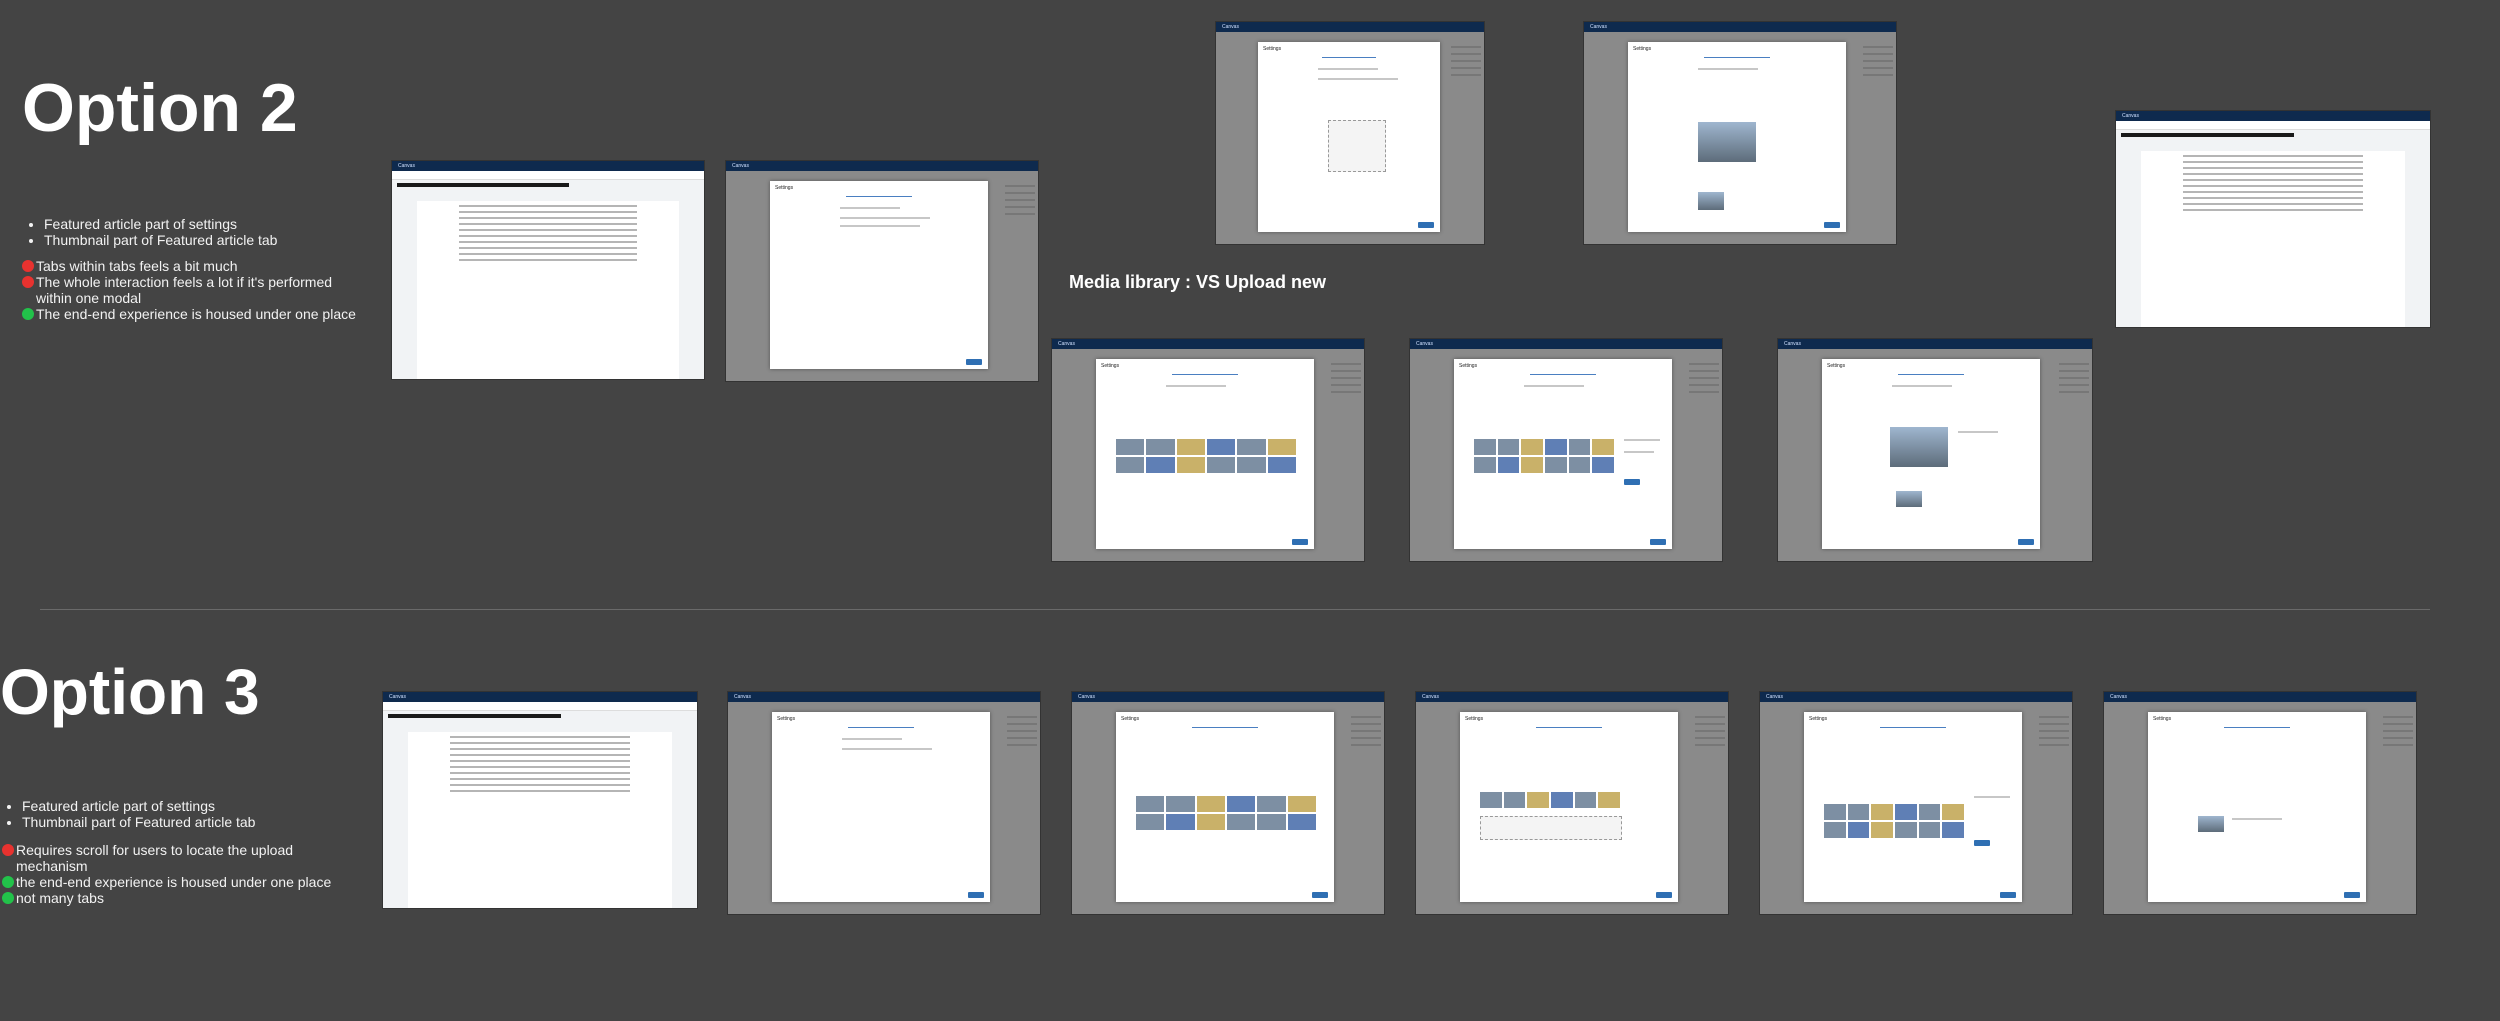 Image resolution: width=2500 pixels, height=1021 pixels. Describe the element at coordinates (172, 898) in the screenshot. I see `note-item: not many tabs` at that location.